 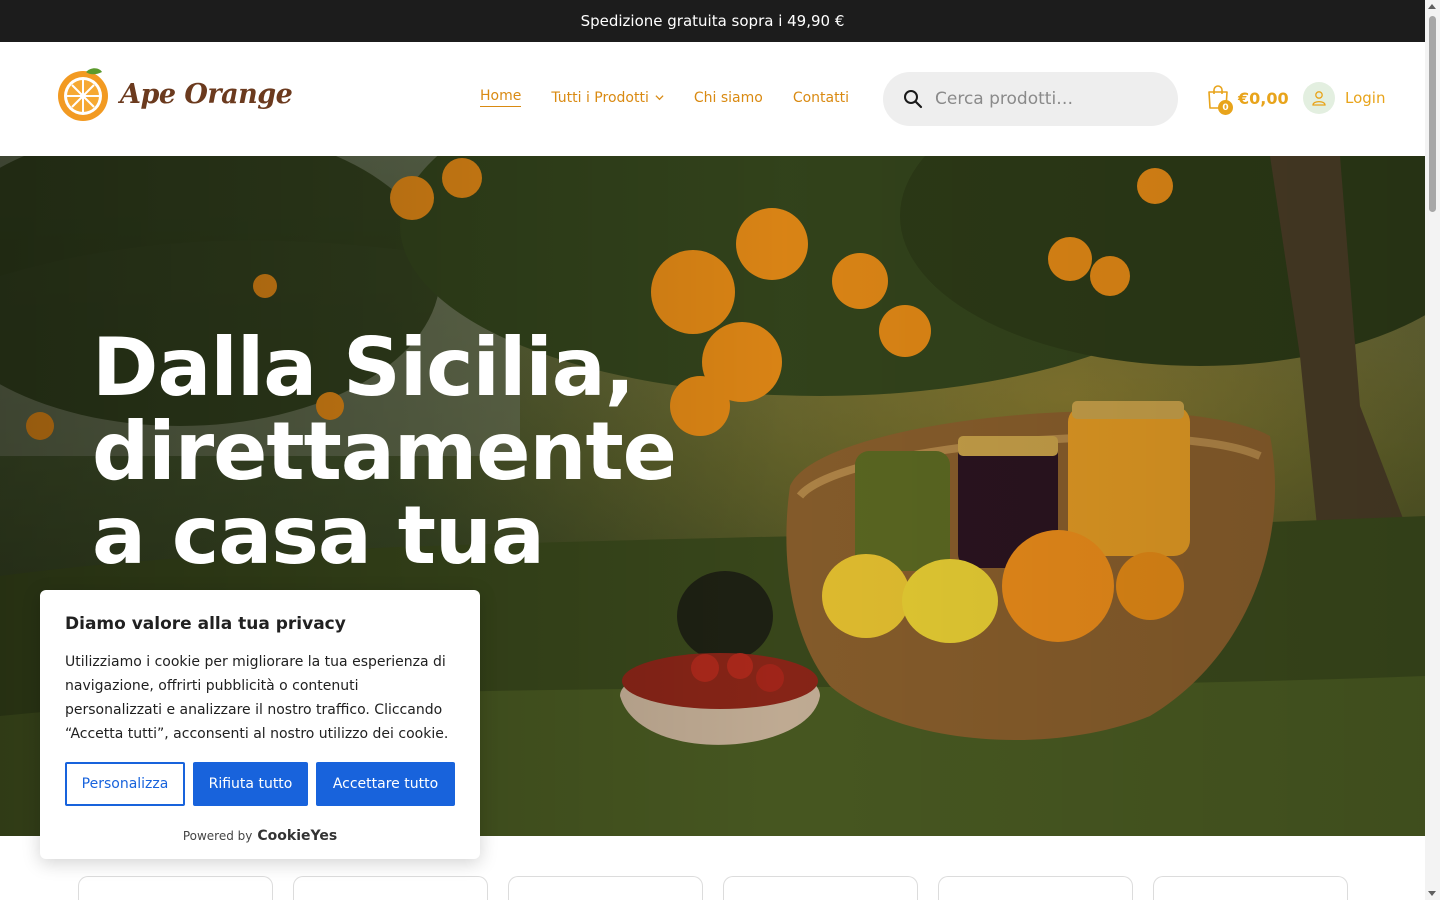 What do you see at coordinates (600, 97) in the screenshot?
I see `nav-all-products-label: Tutti i Prodotti` at bounding box center [600, 97].